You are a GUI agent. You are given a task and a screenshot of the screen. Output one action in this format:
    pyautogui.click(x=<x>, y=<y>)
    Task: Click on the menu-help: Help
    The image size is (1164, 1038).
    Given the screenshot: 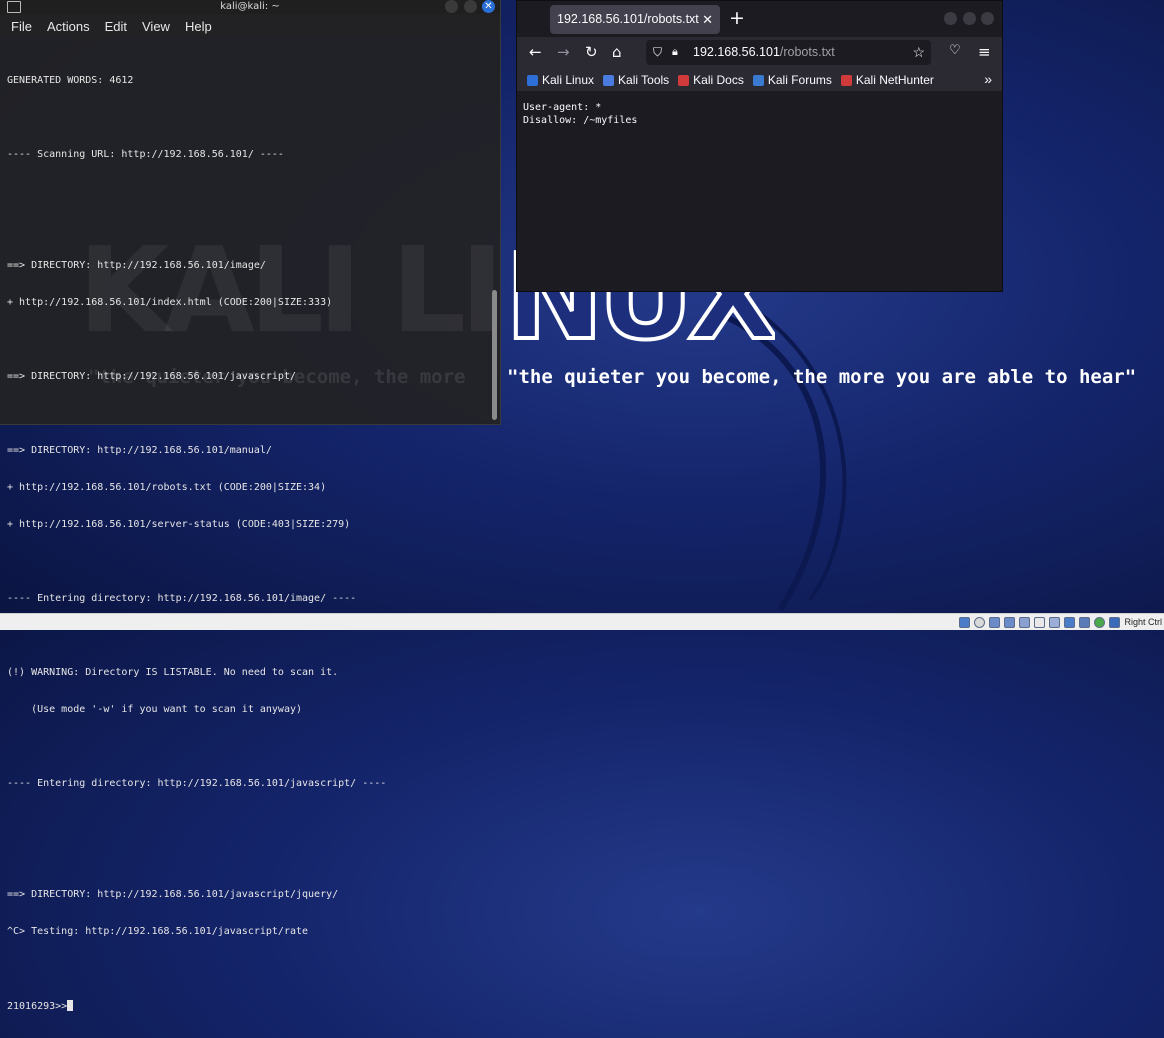 What is the action you would take?
    pyautogui.click(x=198, y=26)
    